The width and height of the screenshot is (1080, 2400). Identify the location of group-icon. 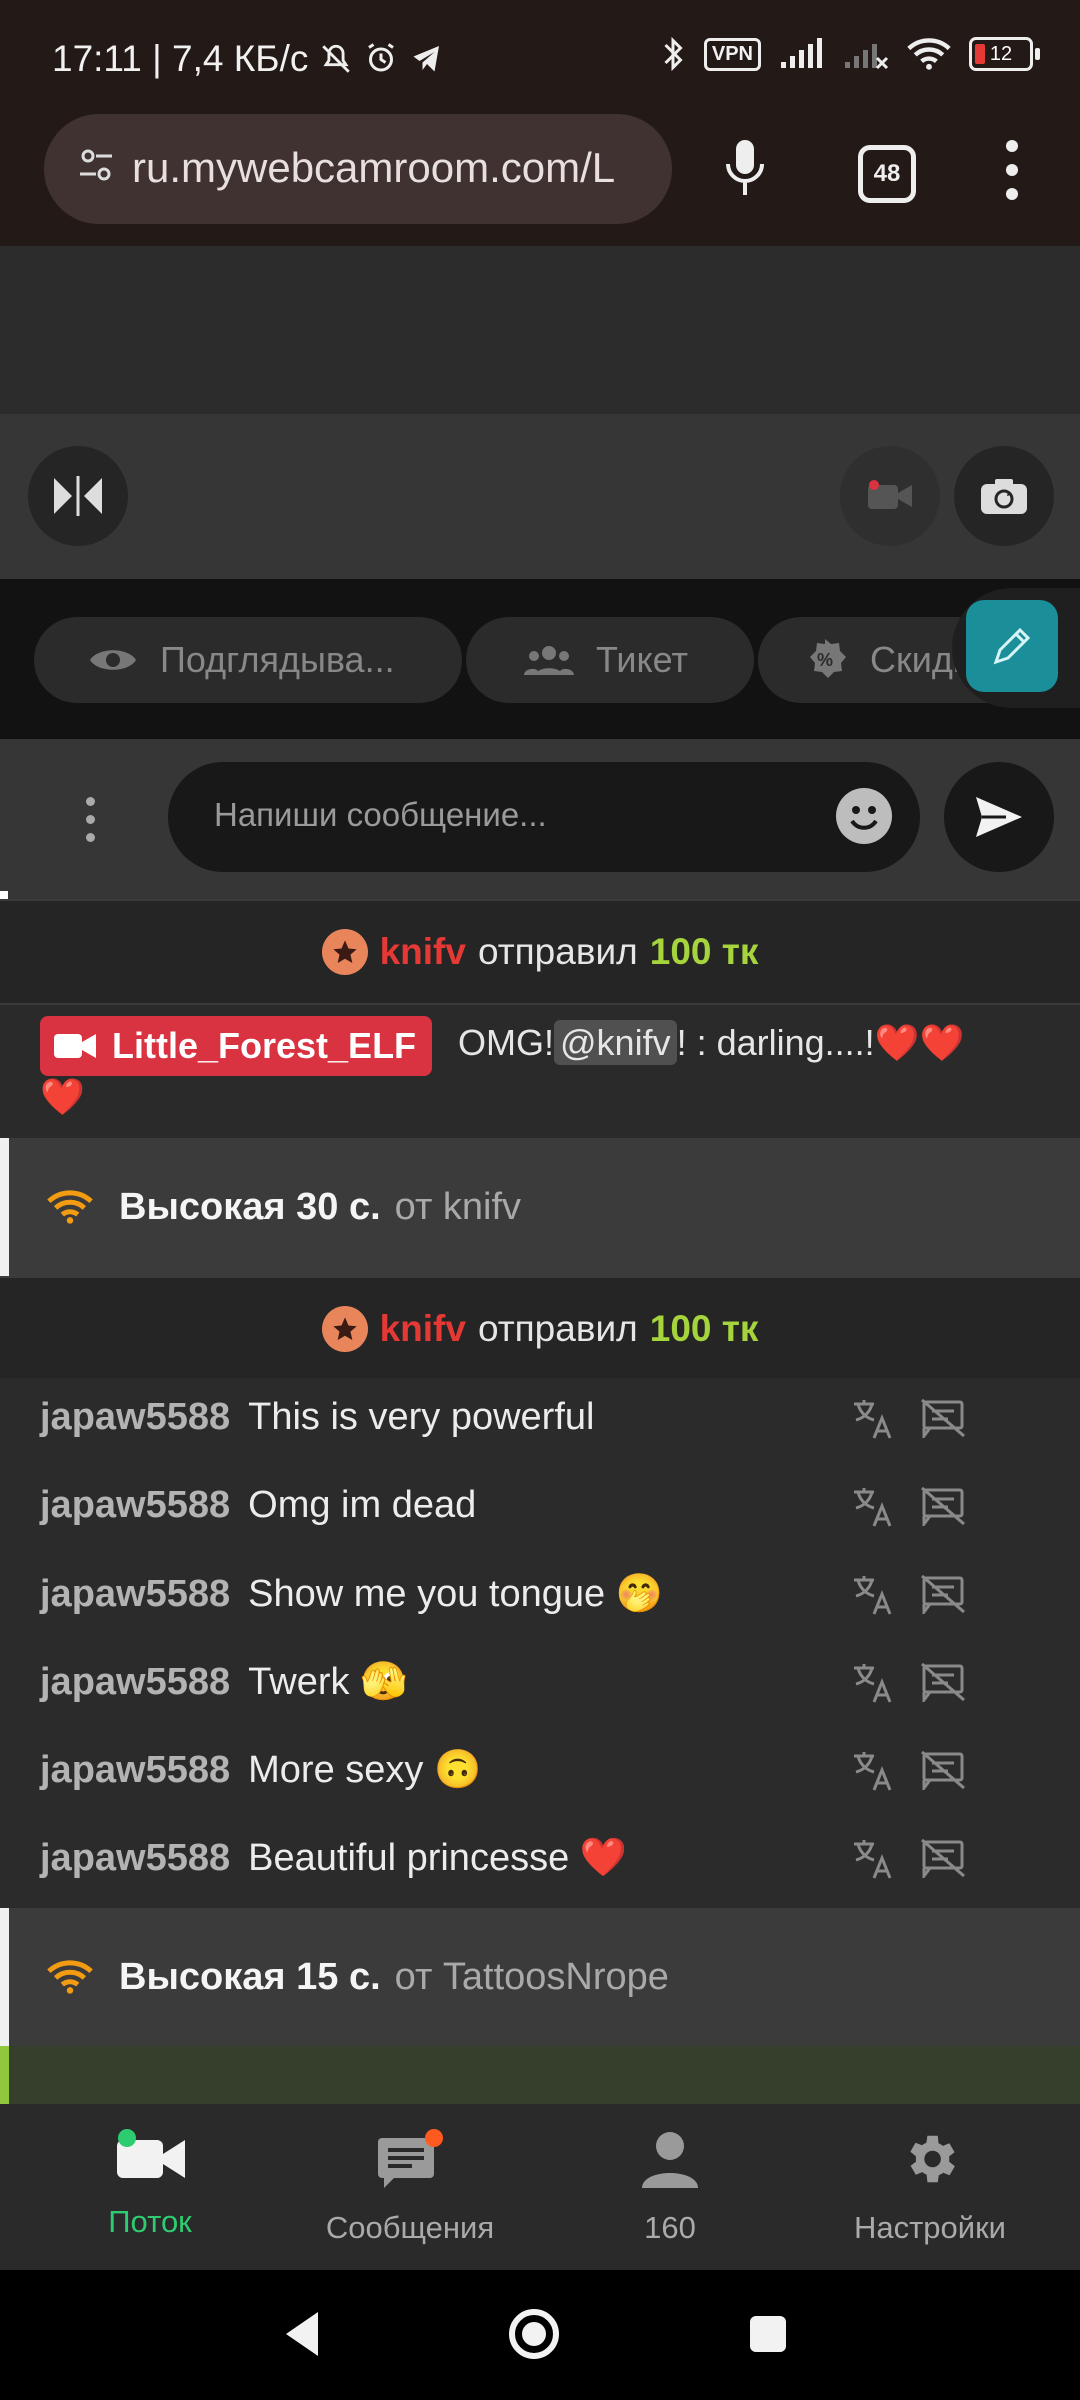
(549, 660).